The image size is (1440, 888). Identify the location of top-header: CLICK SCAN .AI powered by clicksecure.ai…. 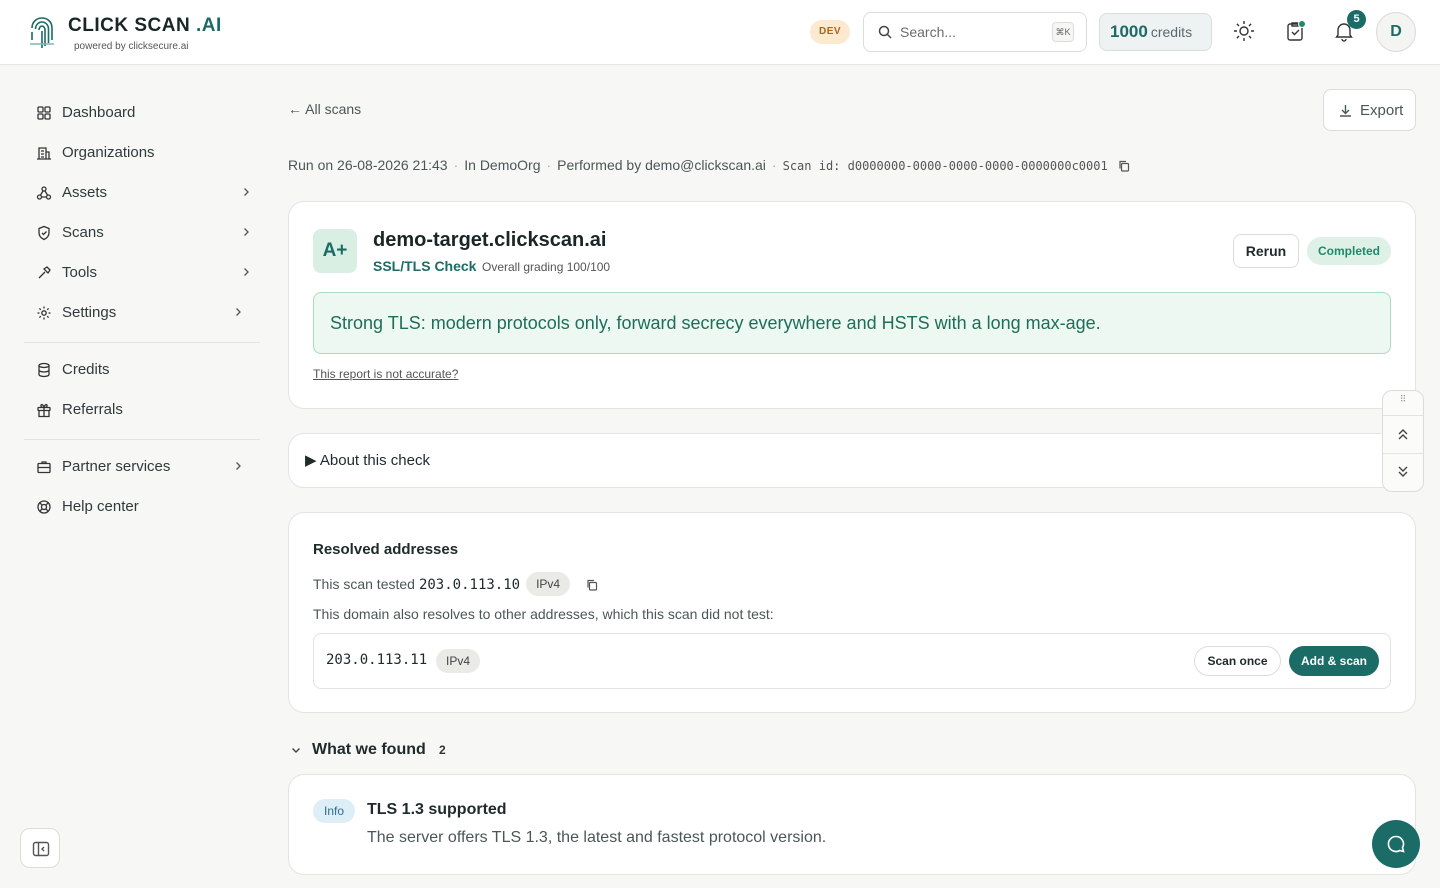
(720, 32).